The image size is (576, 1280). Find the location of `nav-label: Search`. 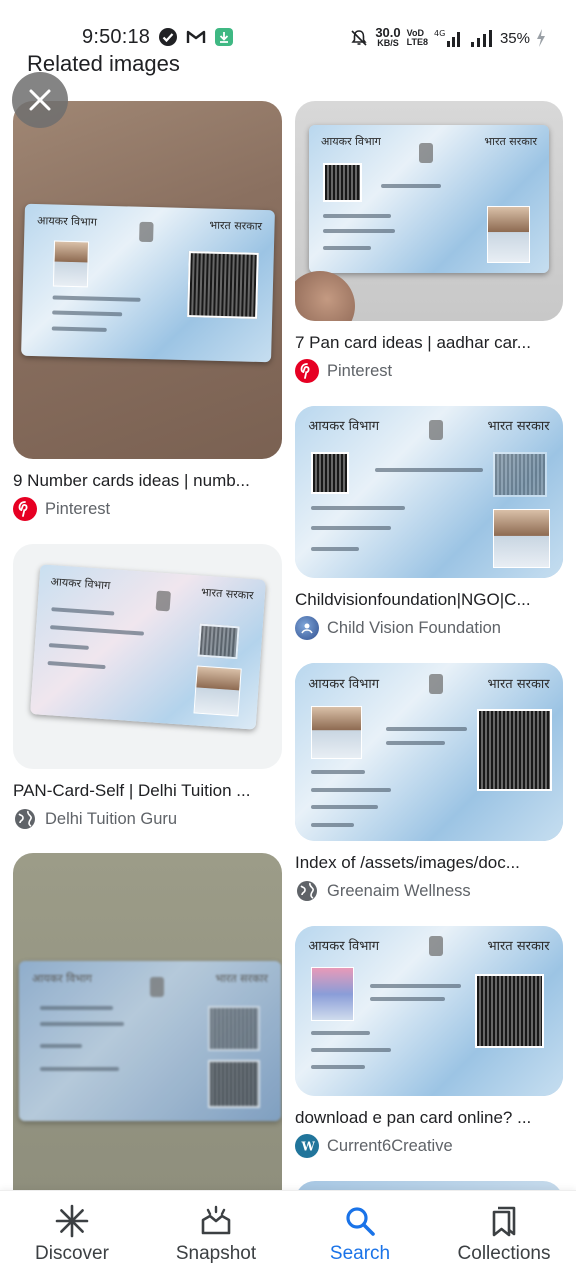

nav-label: Search is located at coordinates (360, 1253).